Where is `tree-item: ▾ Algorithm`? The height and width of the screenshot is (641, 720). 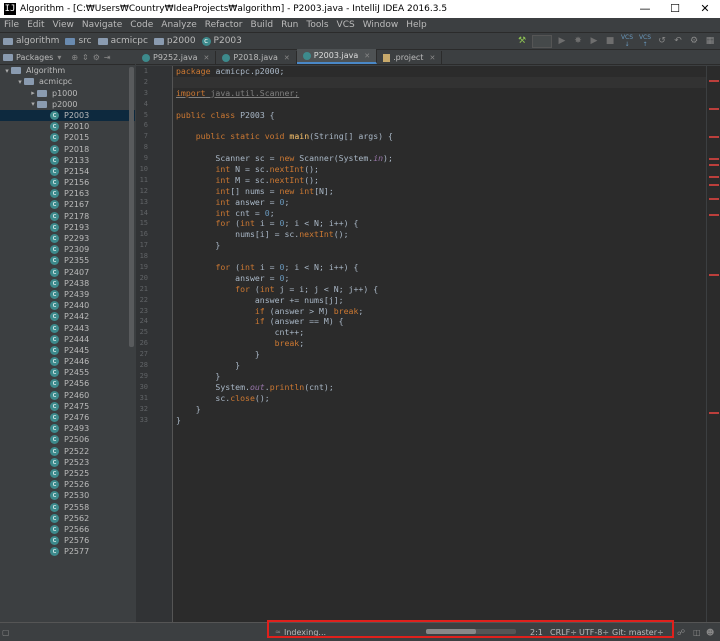
tree-item: ▾ Algorithm is located at coordinates (67, 70).